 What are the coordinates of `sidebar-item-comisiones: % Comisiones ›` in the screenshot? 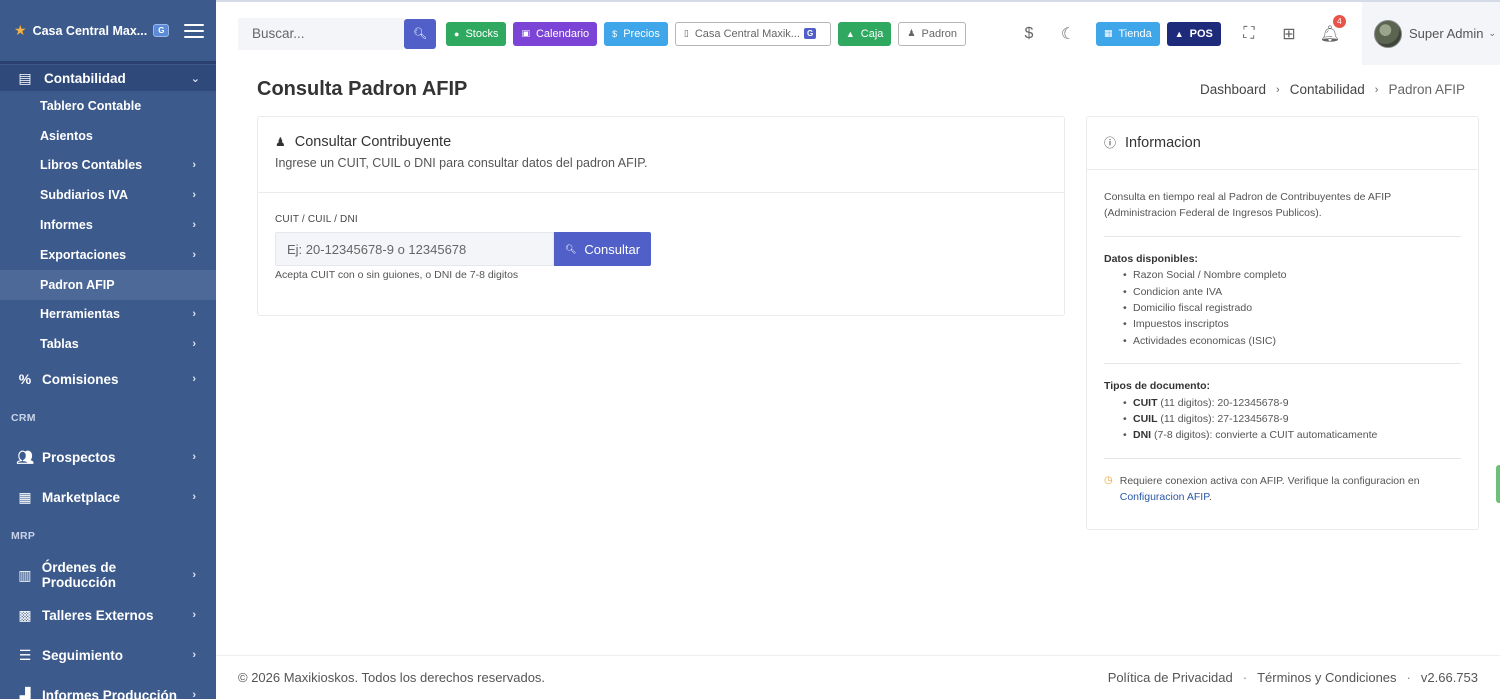 It's located at (108, 379).